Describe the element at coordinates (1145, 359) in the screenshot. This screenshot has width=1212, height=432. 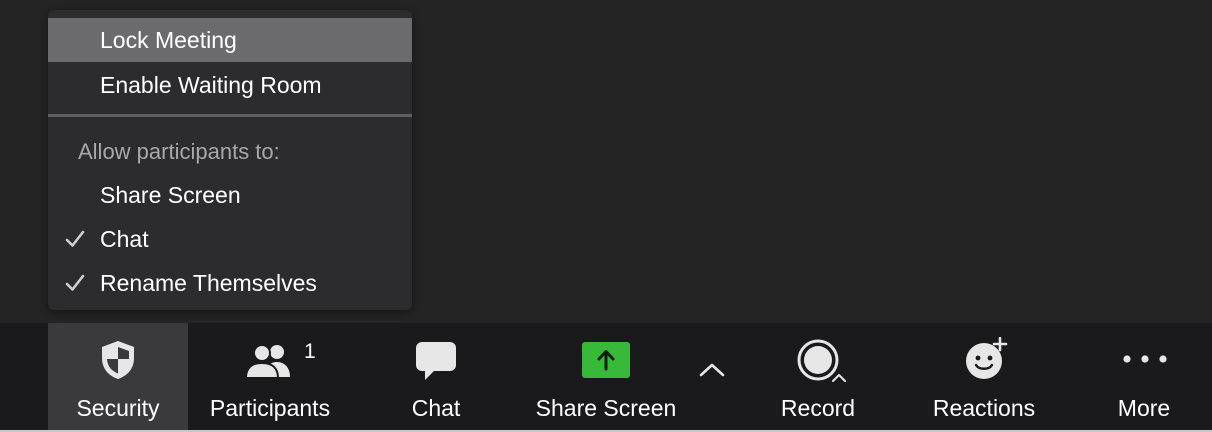
I see `more-dots-icon` at that location.